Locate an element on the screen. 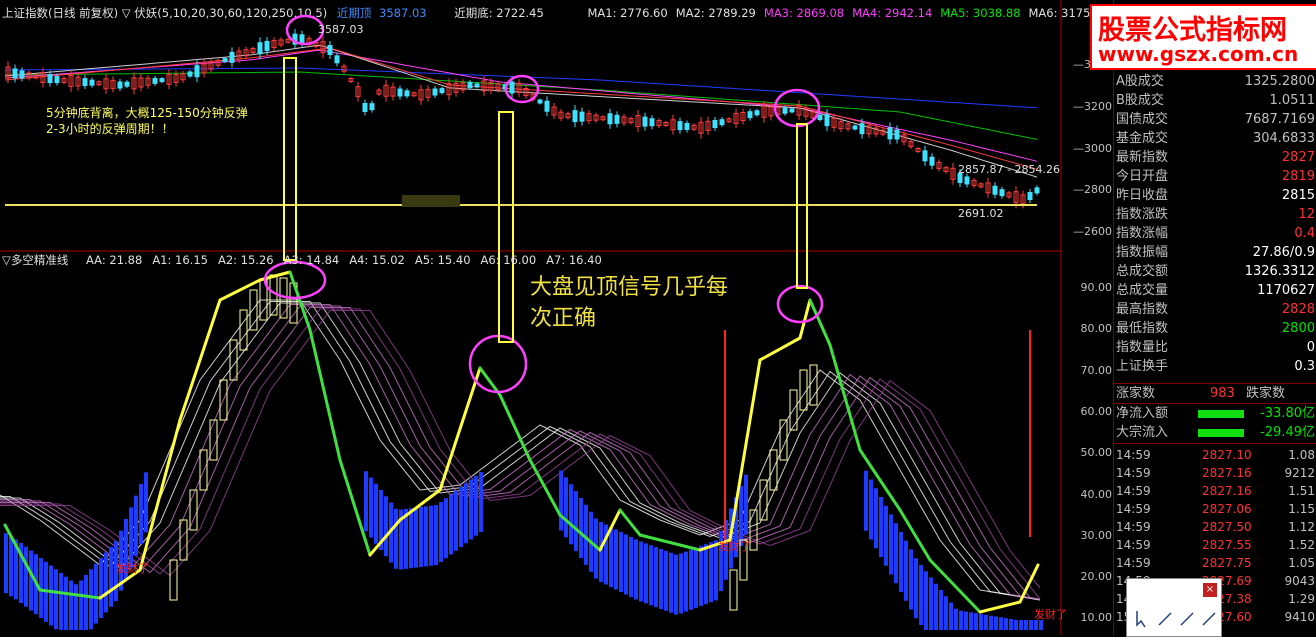 Image resolution: width=1316 pixels, height=637 pixels. price-tick: —2600 is located at coordinates (1092, 231).